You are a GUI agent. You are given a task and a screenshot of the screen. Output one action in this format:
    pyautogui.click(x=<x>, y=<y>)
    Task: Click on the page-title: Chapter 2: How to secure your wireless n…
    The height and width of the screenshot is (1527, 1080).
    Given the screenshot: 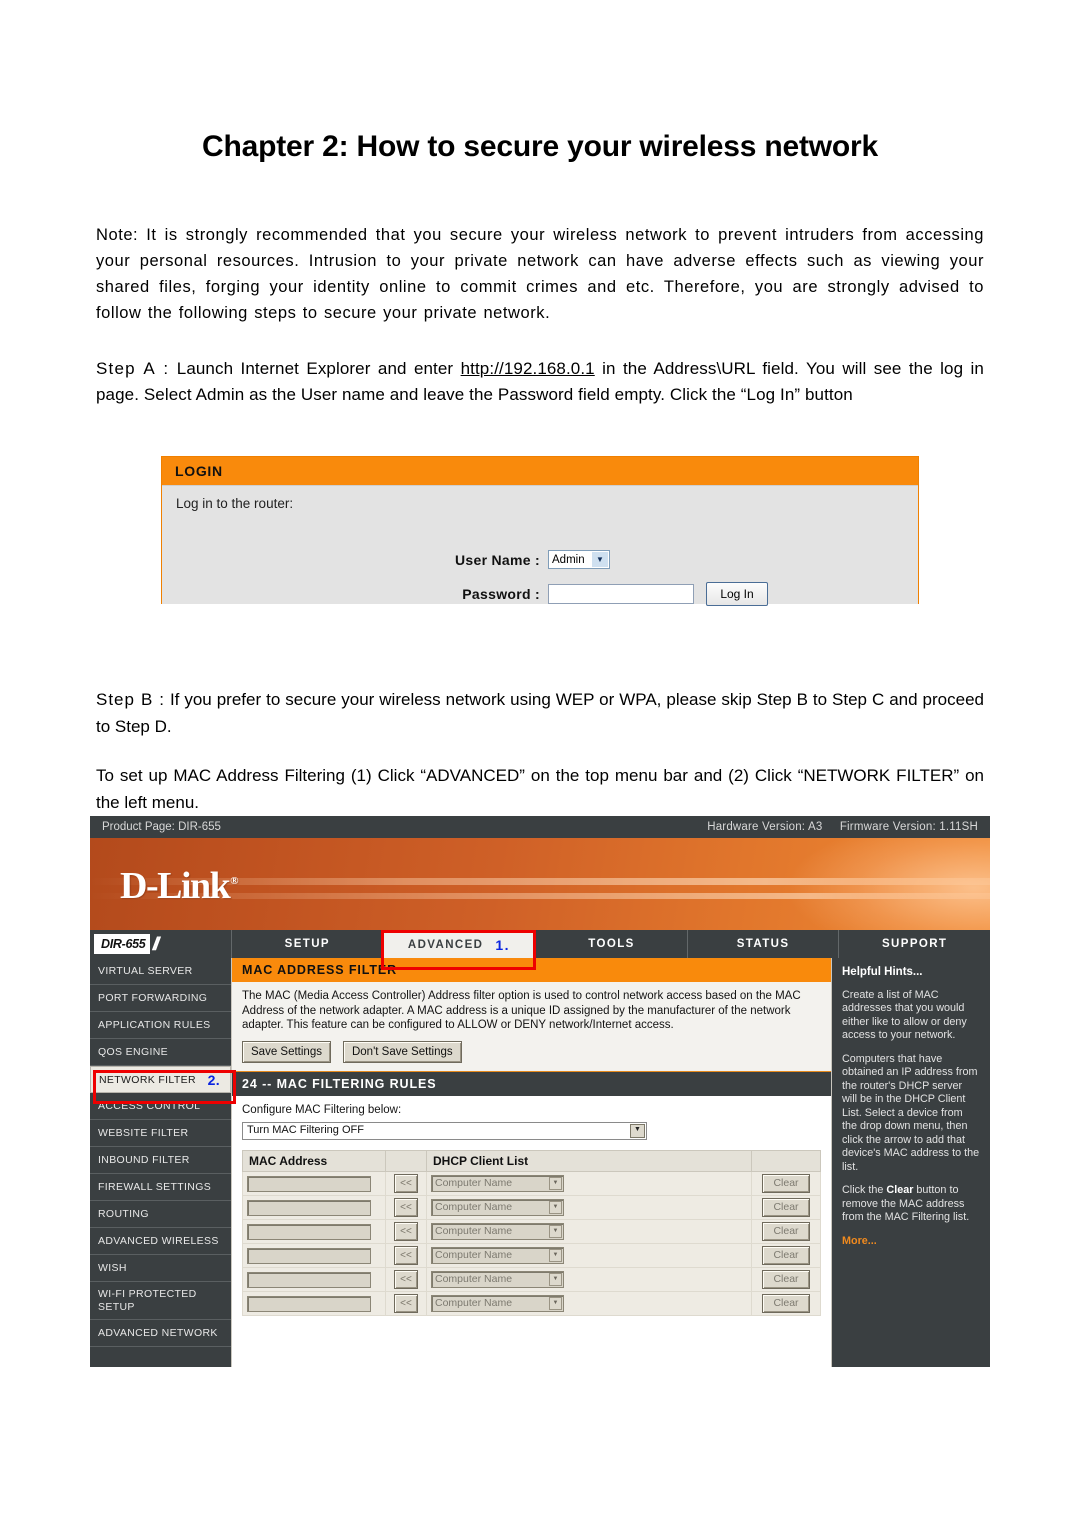 What is the action you would take?
    pyautogui.click(x=540, y=146)
    